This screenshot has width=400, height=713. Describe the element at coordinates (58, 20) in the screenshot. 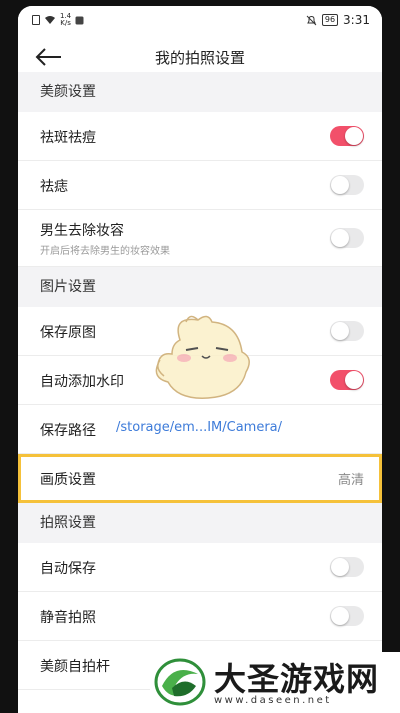

I see `status-left: 1.4 K/s` at that location.